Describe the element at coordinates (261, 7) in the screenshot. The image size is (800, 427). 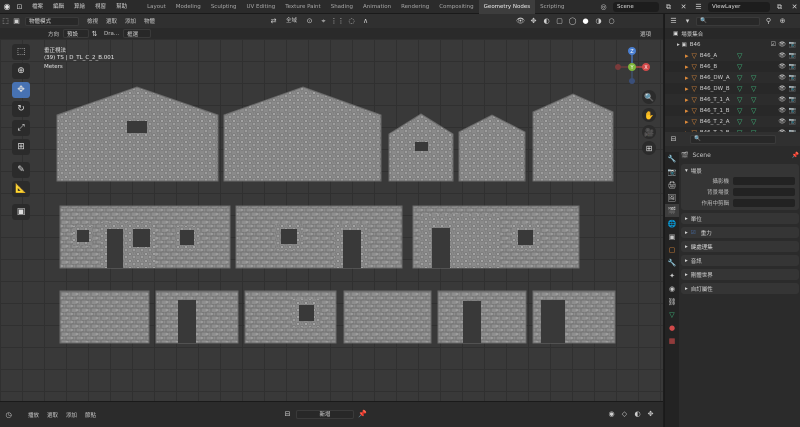
I see `workspace-tab: UV Editing` at that location.